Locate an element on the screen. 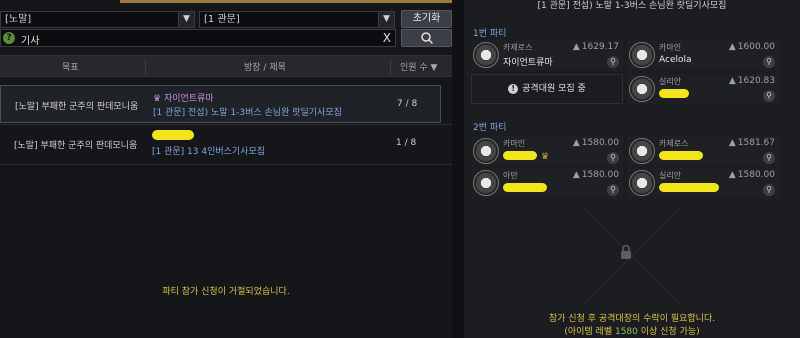 The image size is (800, 338). row-title-text: [1 관문] 전섭) 노말 1-3버스 손님완 랏딜기사모집 is located at coordinates (247, 113).